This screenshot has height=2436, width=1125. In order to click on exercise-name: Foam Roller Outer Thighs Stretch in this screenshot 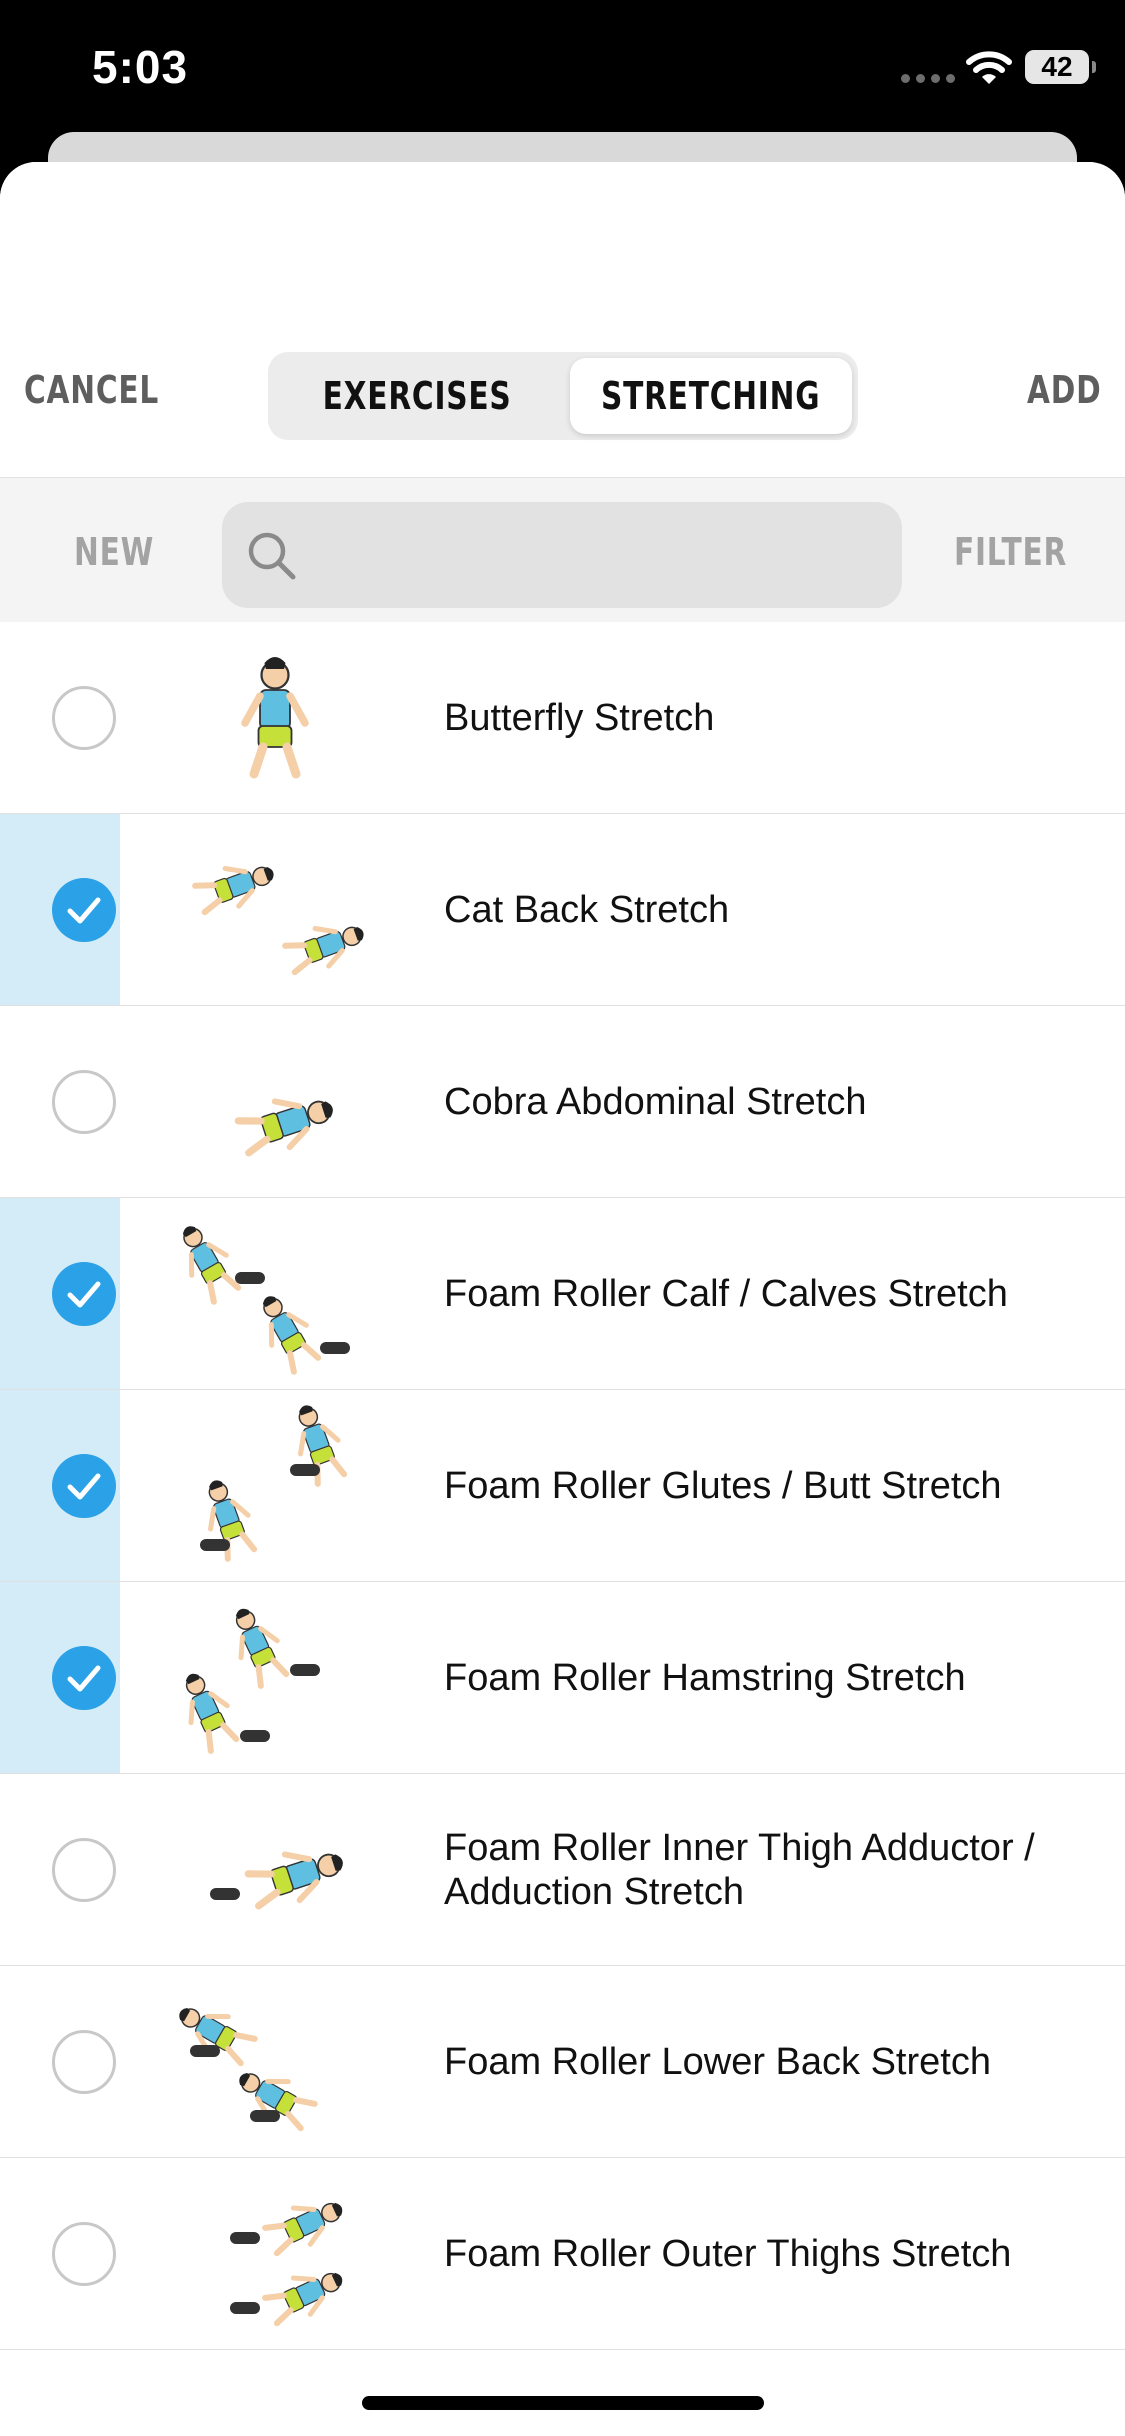, I will do `click(728, 2254)`.